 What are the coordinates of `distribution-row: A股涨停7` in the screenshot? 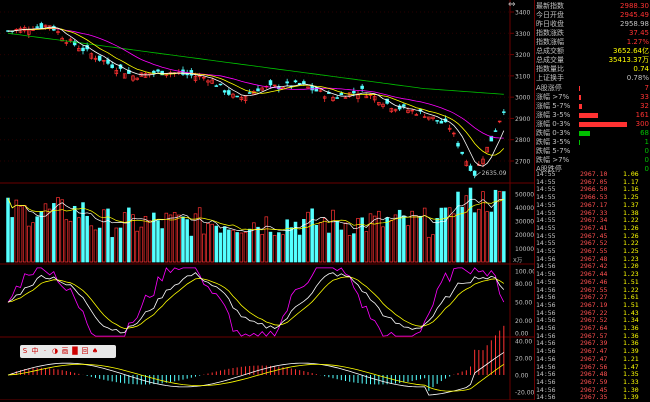 It's located at (592, 88).